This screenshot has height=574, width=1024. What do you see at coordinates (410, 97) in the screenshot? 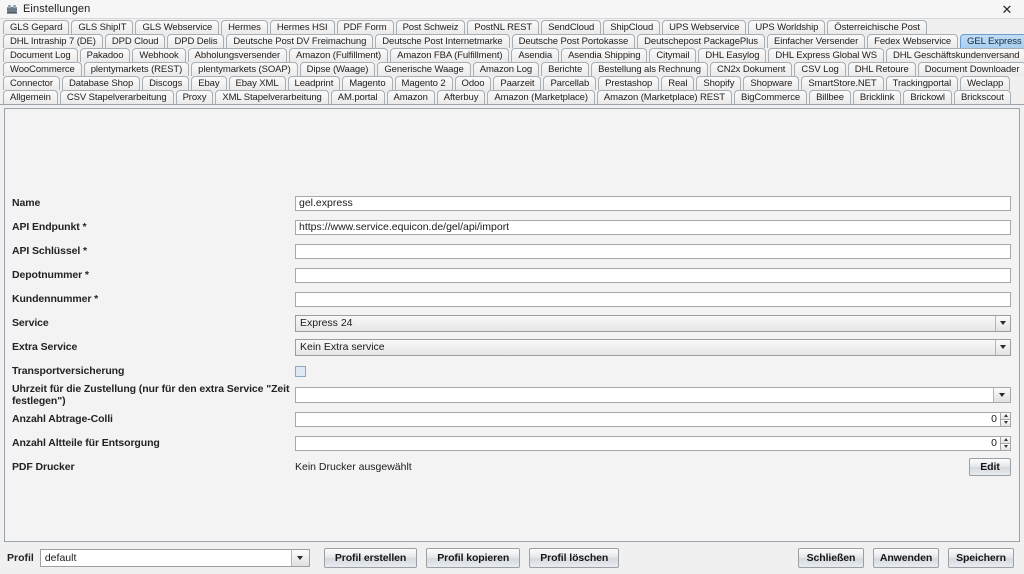
I see `tab-amazon: Amazon` at bounding box center [410, 97].